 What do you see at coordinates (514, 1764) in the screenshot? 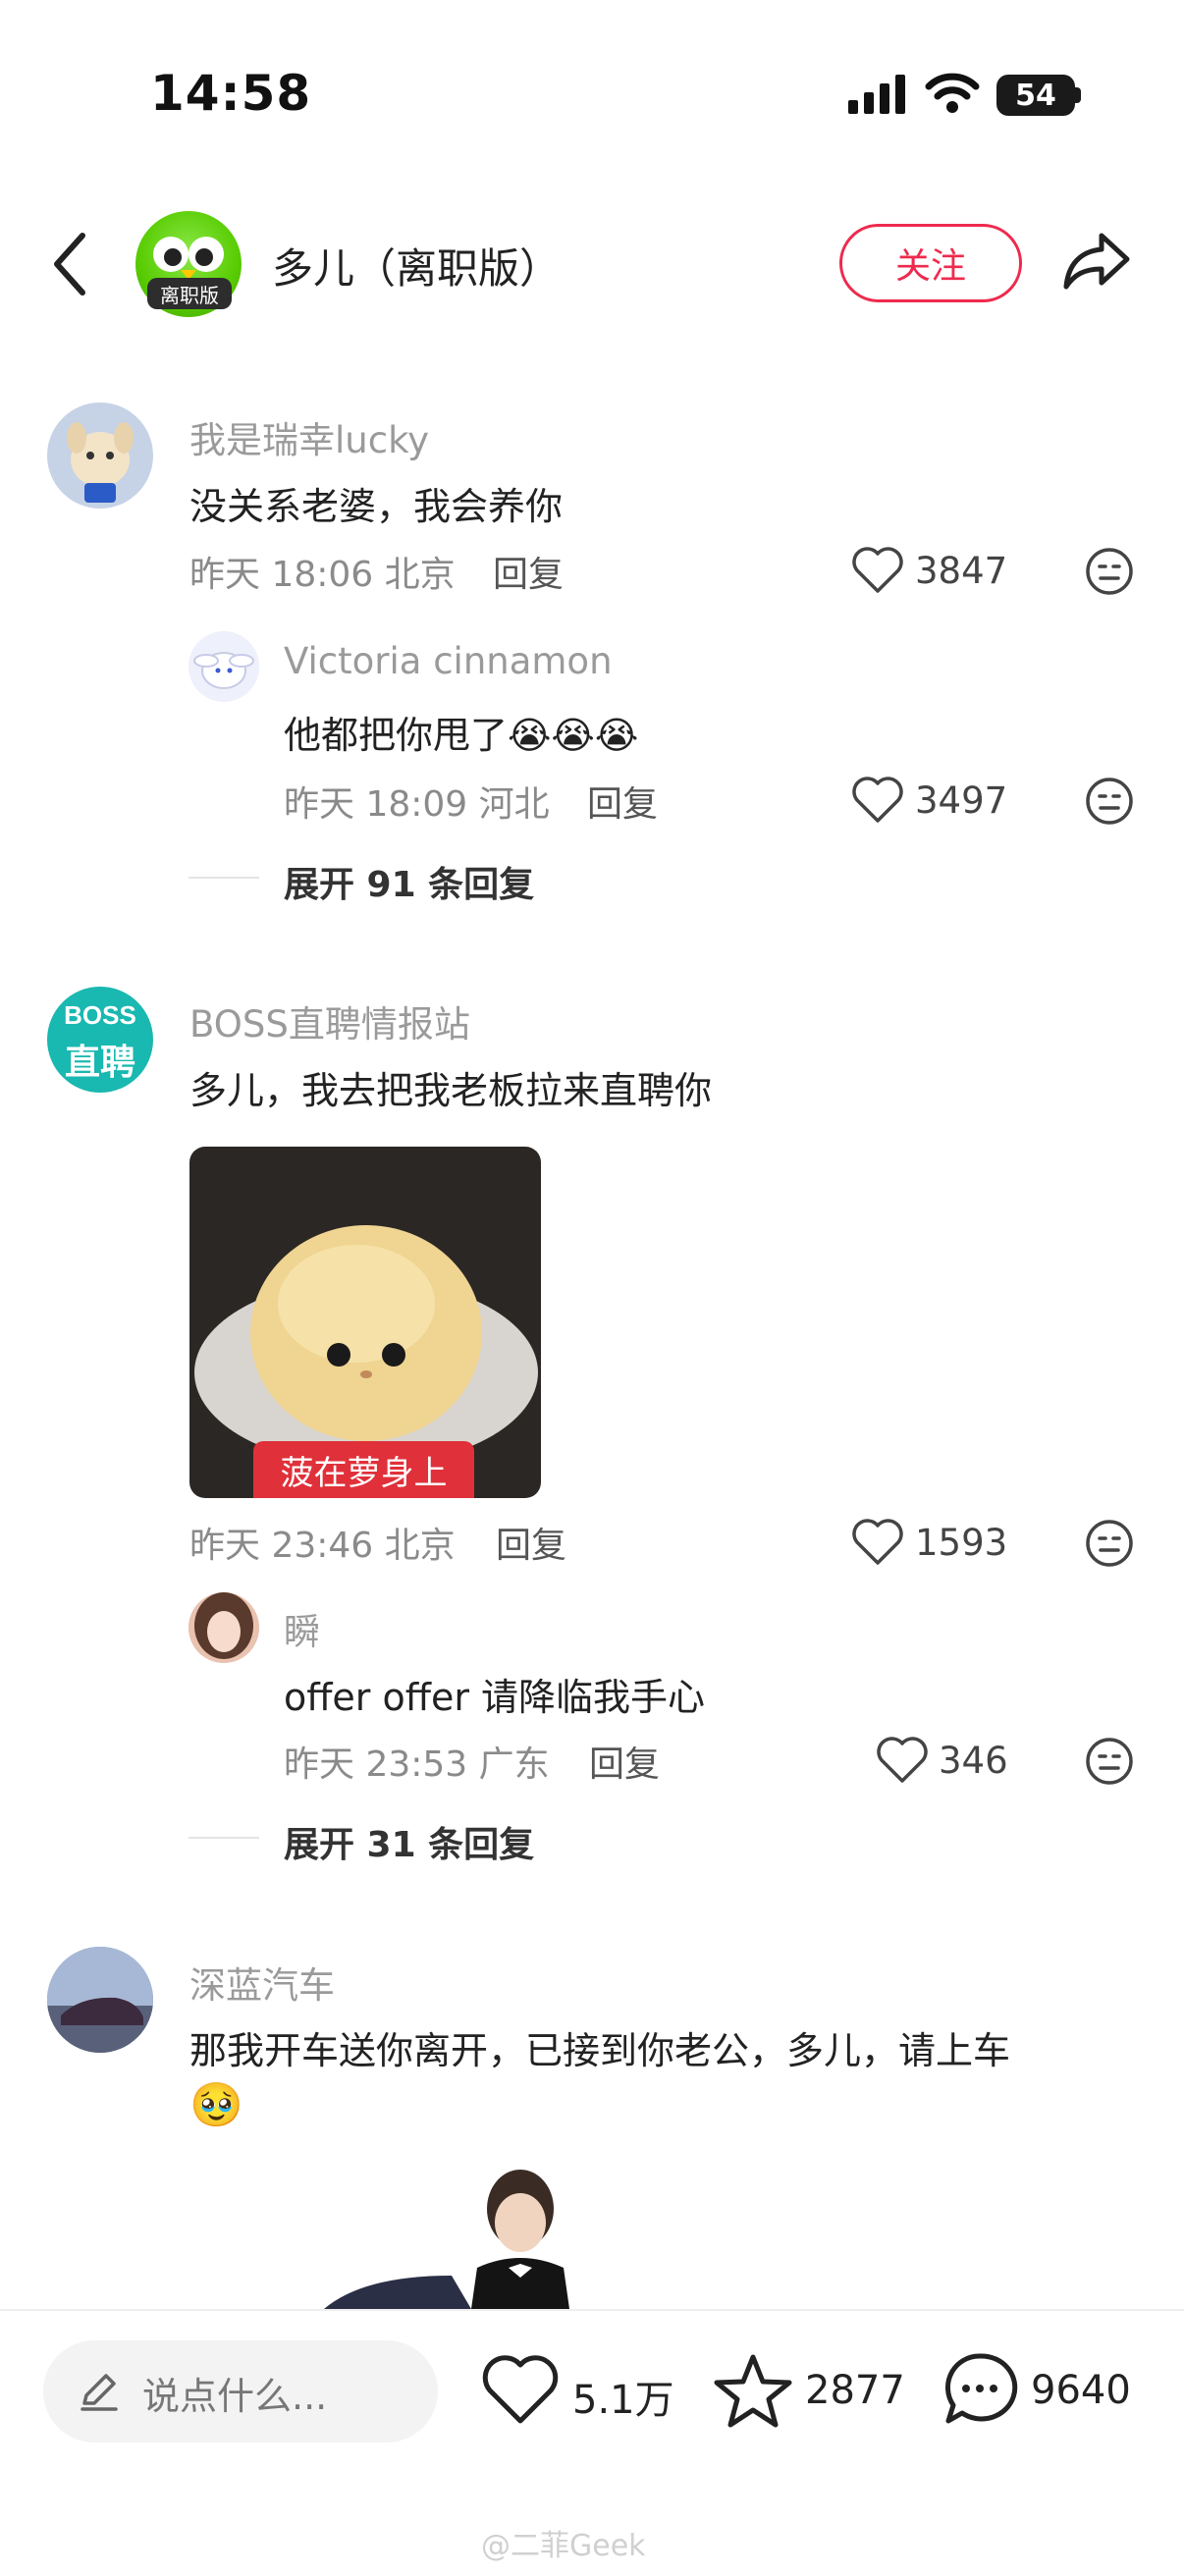
I see `reply-location: 广东` at bounding box center [514, 1764].